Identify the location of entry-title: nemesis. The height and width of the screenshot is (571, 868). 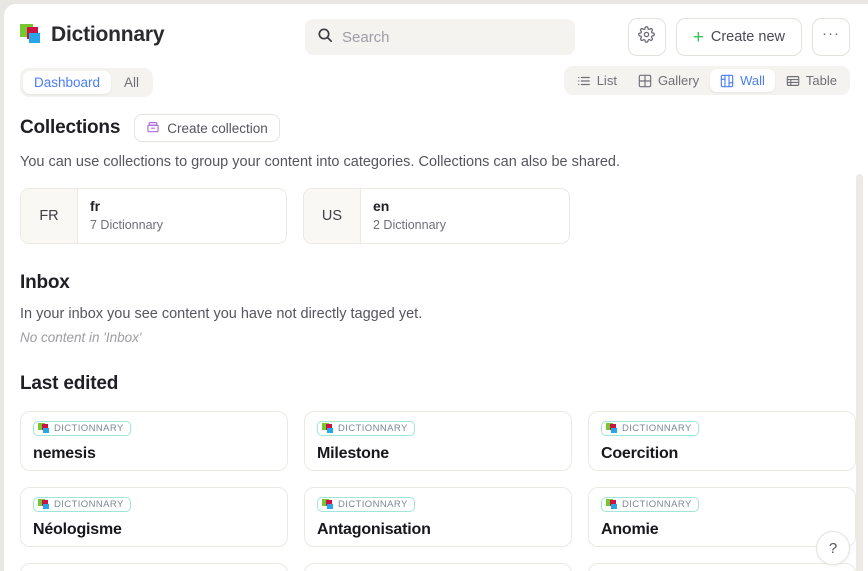
(64, 453).